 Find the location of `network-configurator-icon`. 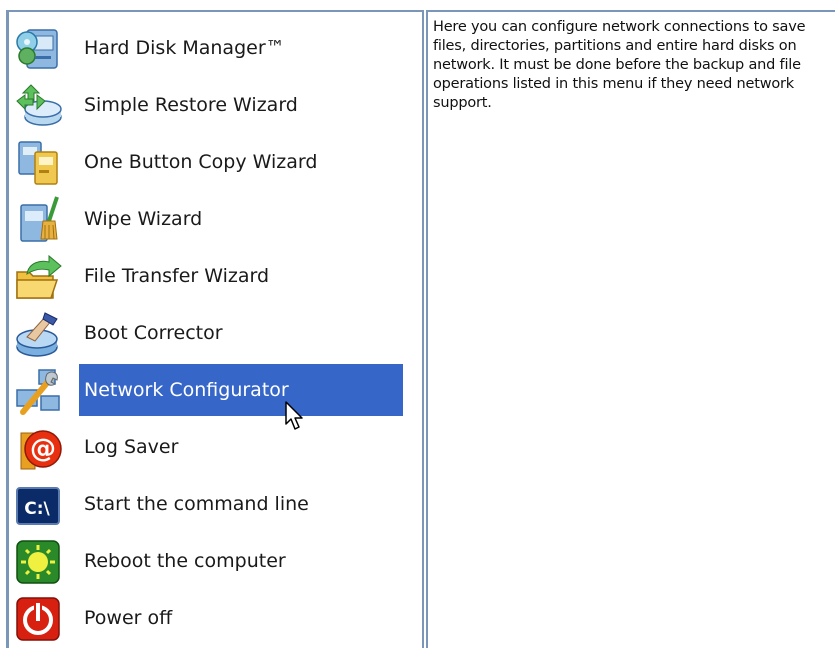

network-configurator-icon is located at coordinates (38, 391).